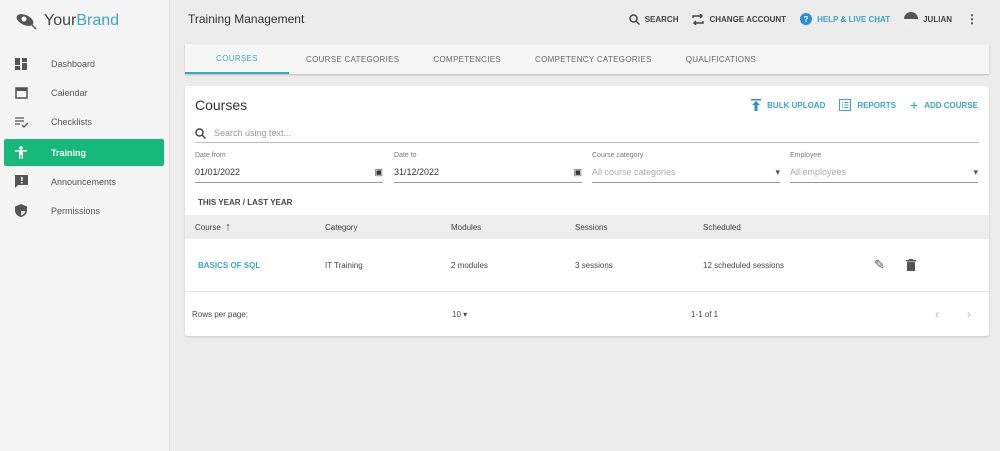 The width and height of the screenshot is (1000, 451). I want to click on sidebar-item-dashboard: Dashboard, so click(84, 63).